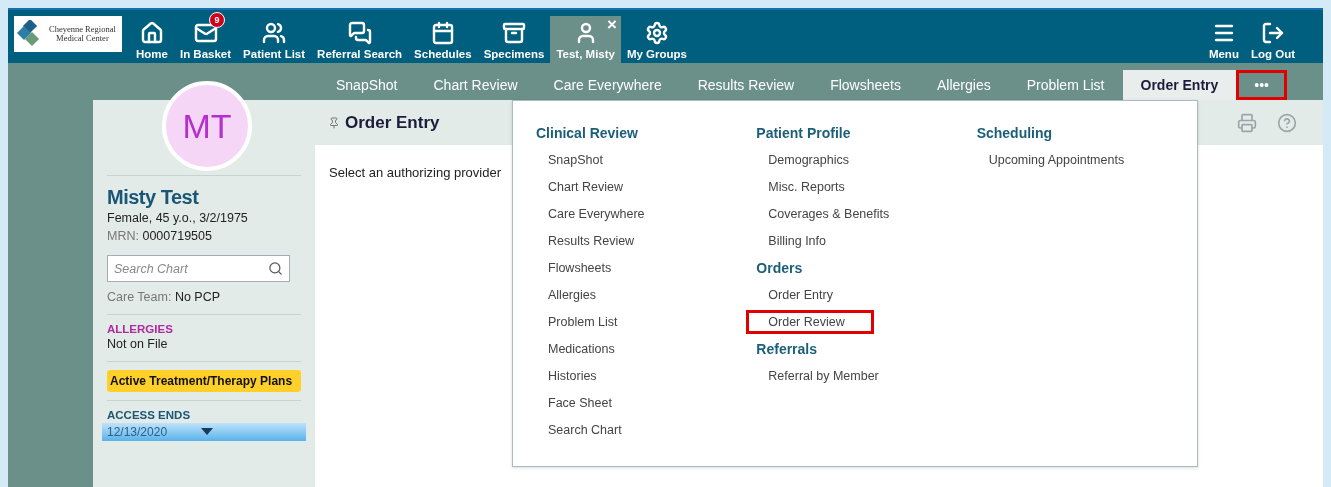  What do you see at coordinates (964, 85) in the screenshot?
I see `tab: Allergies` at bounding box center [964, 85].